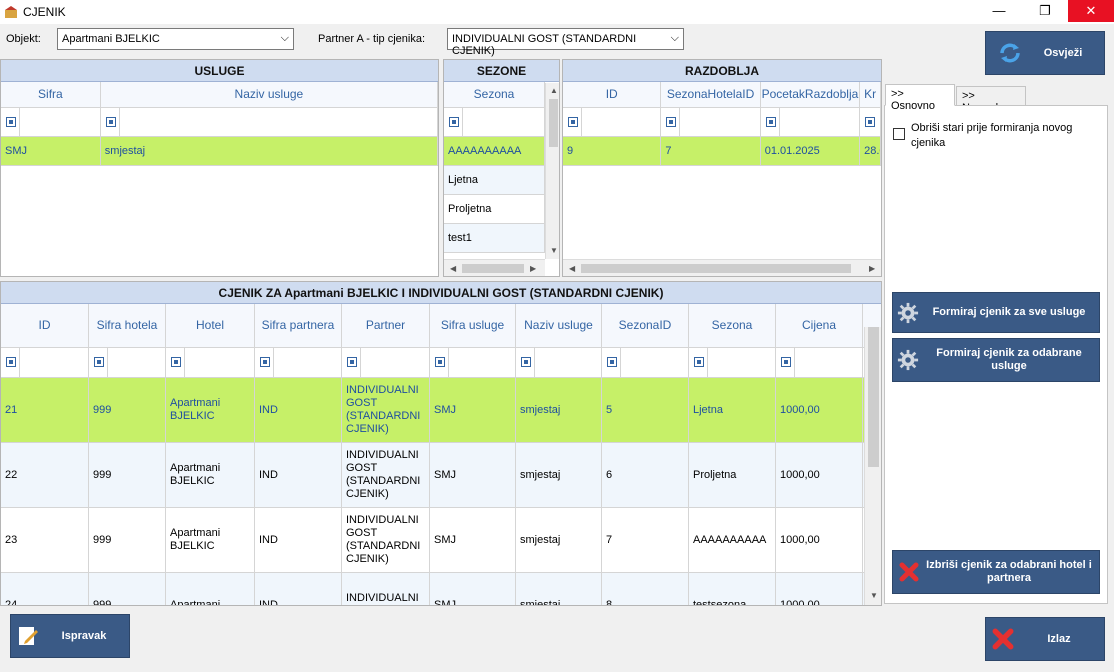 This screenshot has height=672, width=1114. I want to click on col-sifra-usluge: Sifra usluge, so click(473, 325).